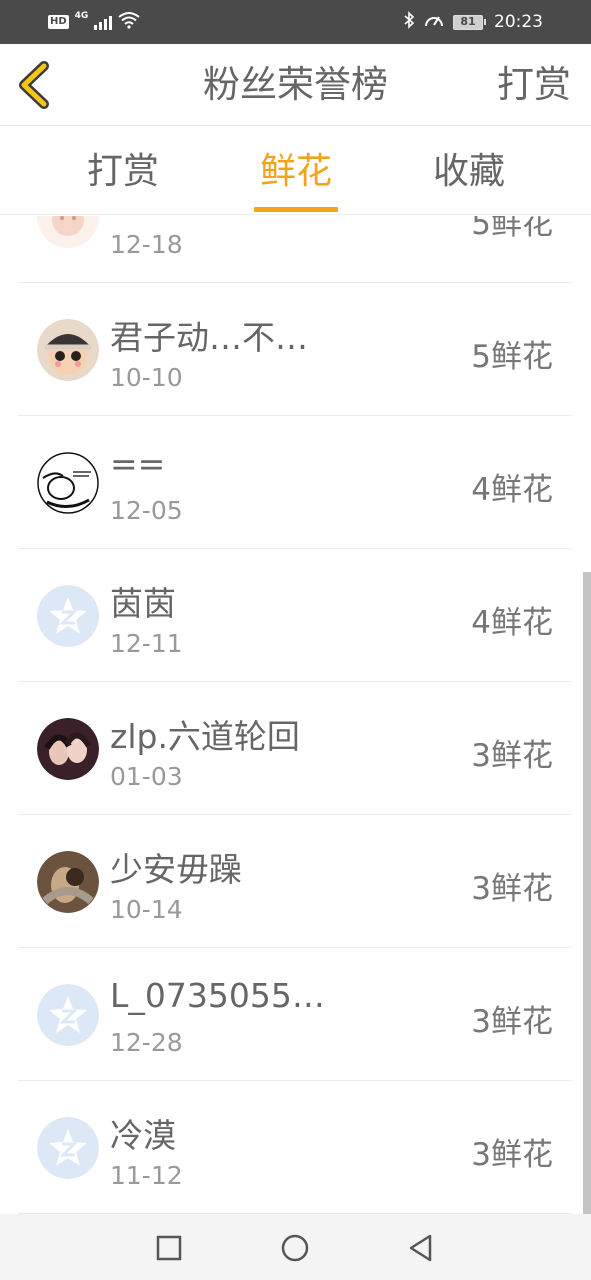  What do you see at coordinates (81, 16) in the screenshot?
I see `network-type: 4G` at bounding box center [81, 16].